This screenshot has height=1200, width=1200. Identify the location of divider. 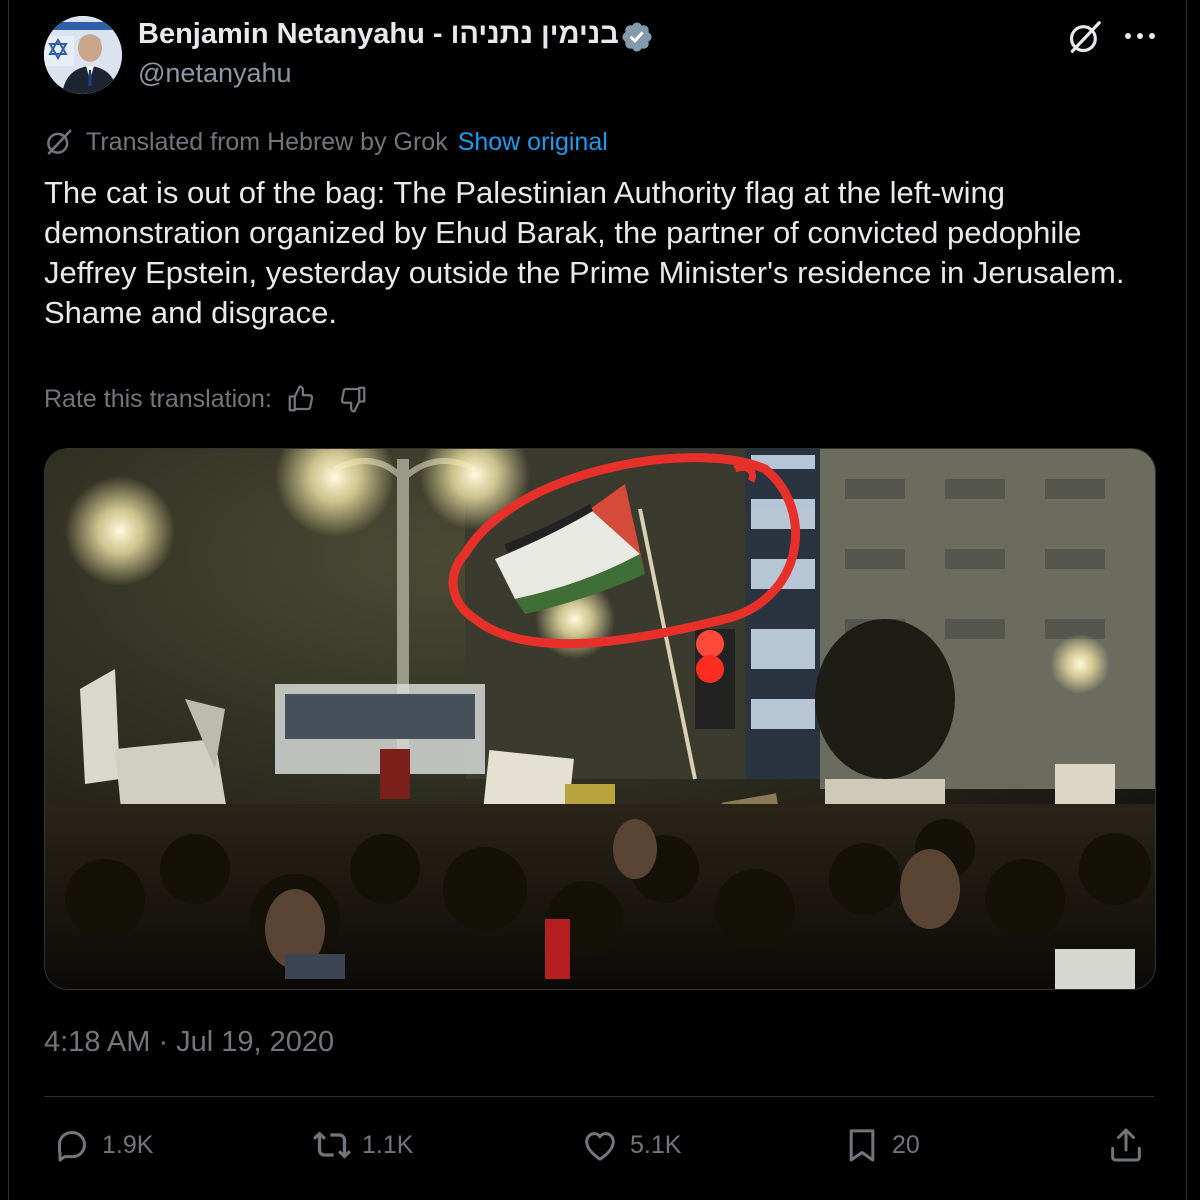
(599, 1096).